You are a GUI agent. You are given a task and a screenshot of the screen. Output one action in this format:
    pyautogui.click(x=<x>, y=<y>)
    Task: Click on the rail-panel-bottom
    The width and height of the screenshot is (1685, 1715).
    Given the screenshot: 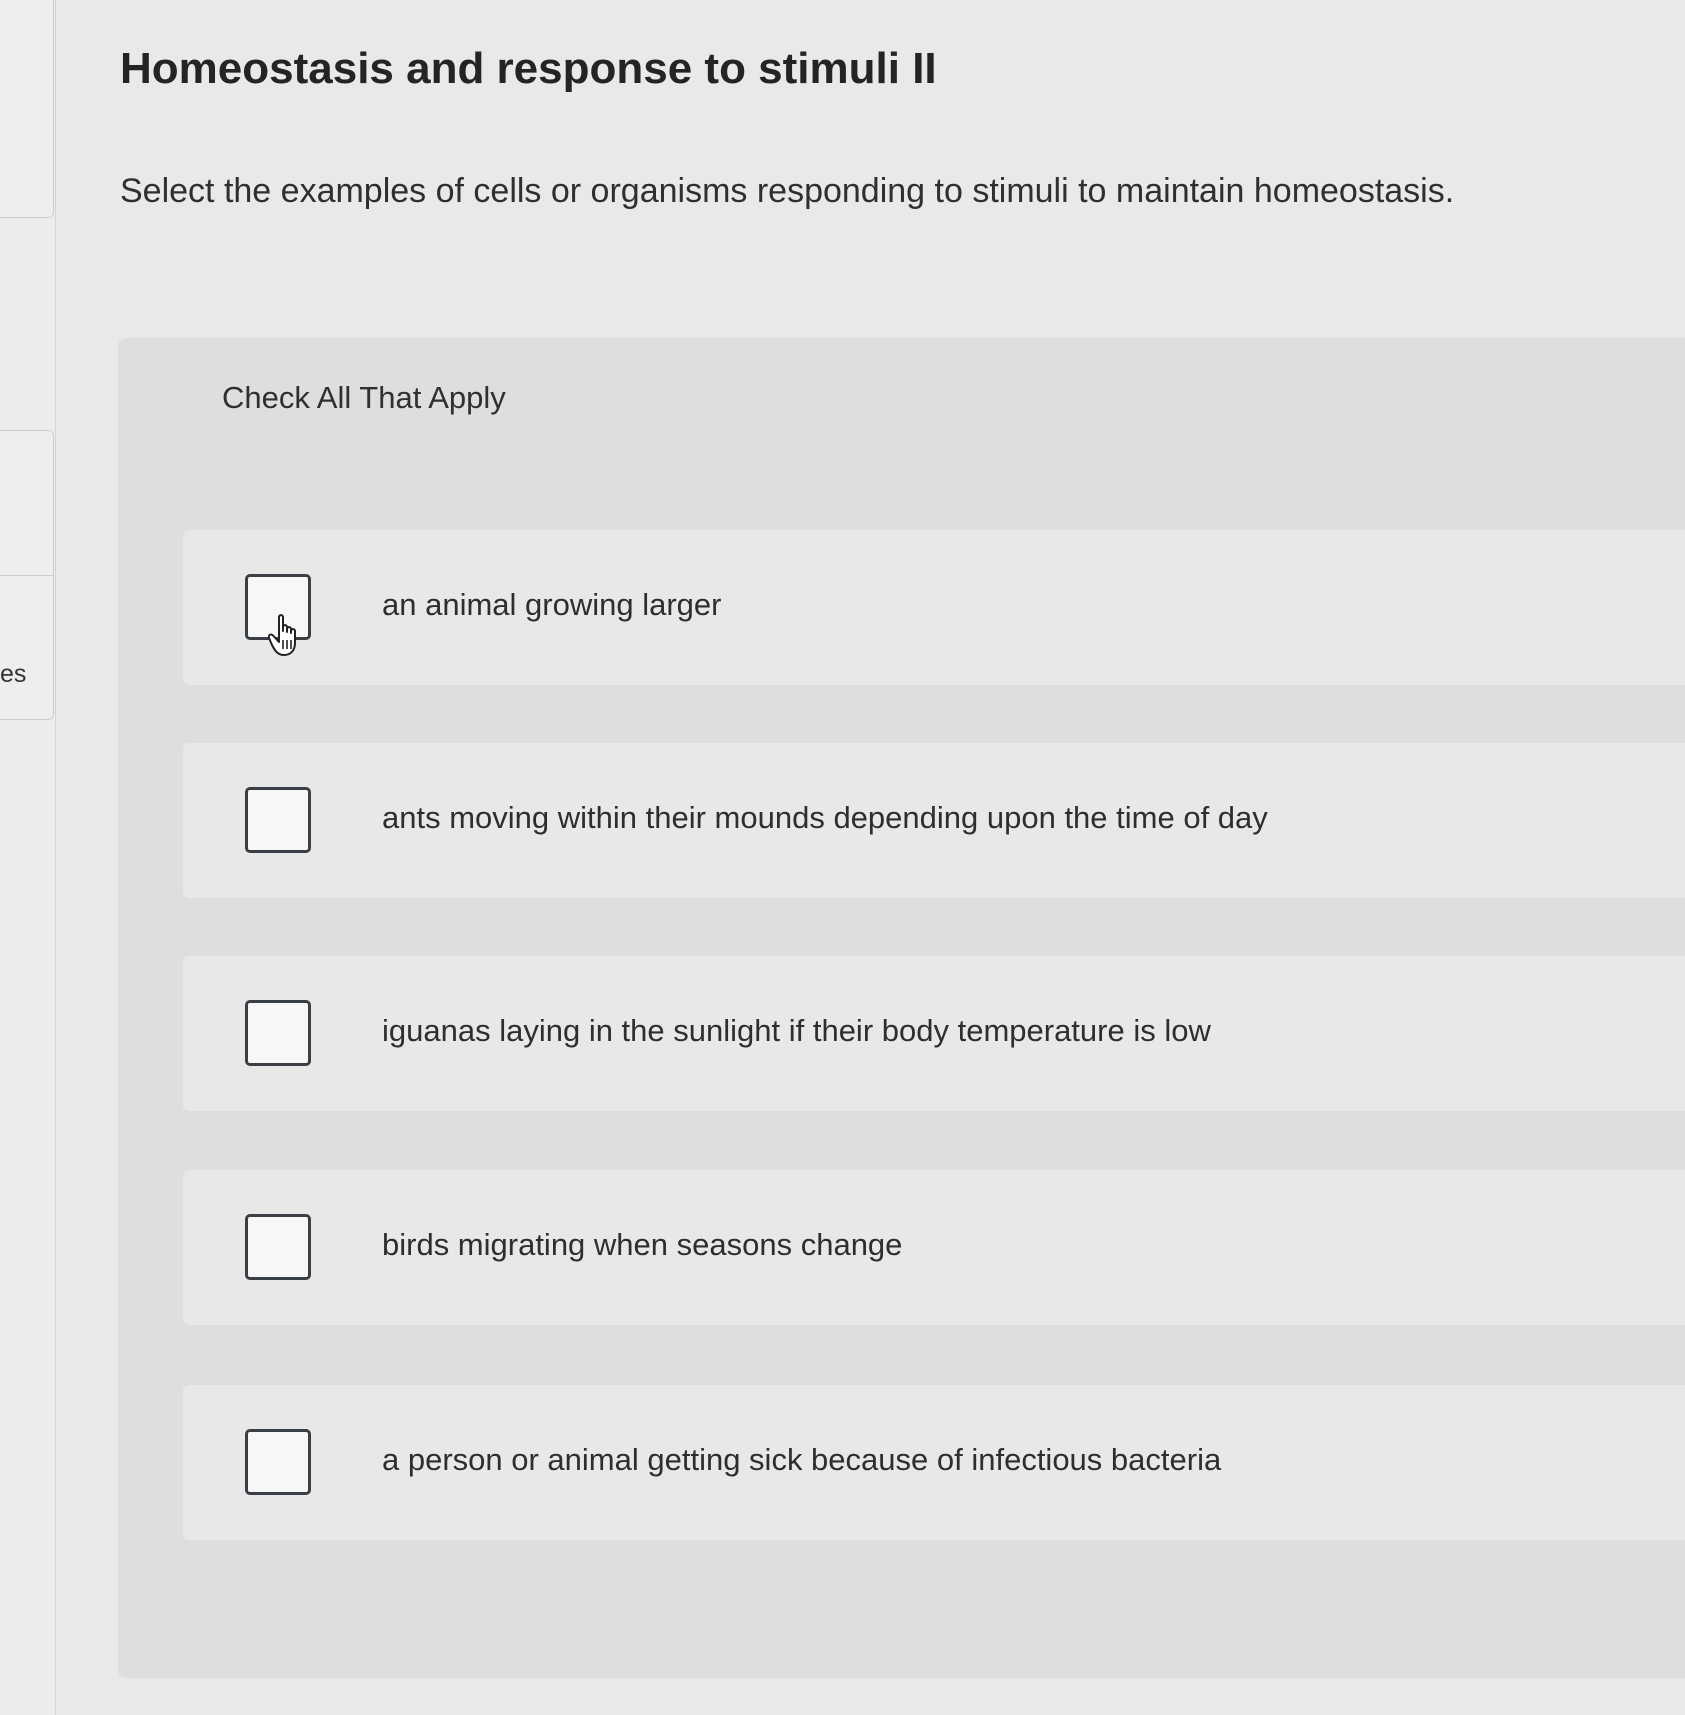 What is the action you would take?
    pyautogui.click(x=27, y=647)
    